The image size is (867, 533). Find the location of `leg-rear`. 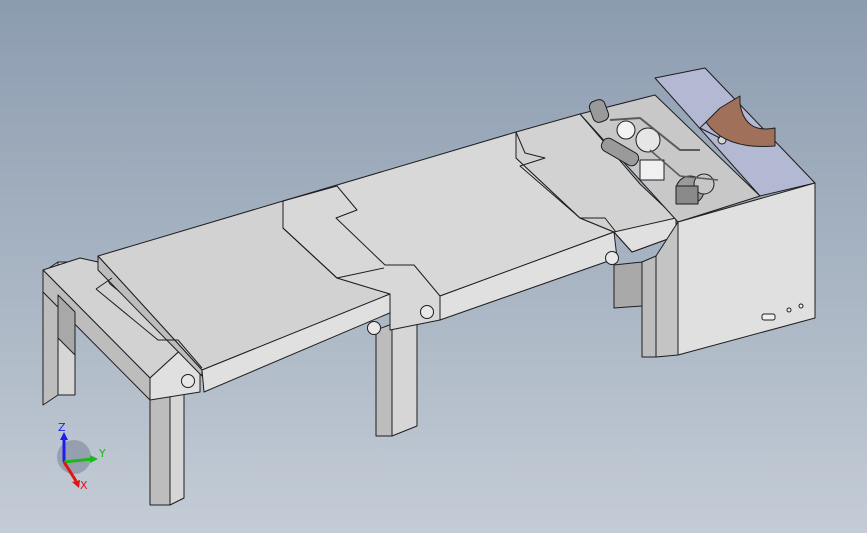

leg-rear is located at coordinates (635, 306).